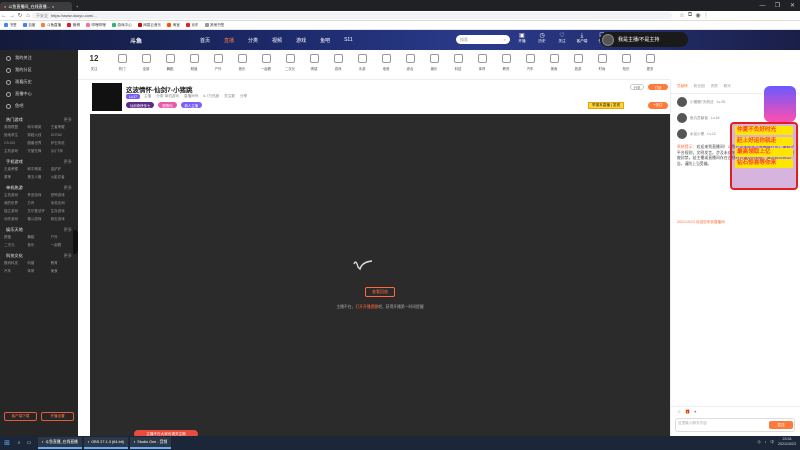 The width and height of the screenshot is (800, 450). What do you see at coordinates (170, 62) in the screenshot?
I see `category-item: 舞蹈` at bounding box center [170, 62].